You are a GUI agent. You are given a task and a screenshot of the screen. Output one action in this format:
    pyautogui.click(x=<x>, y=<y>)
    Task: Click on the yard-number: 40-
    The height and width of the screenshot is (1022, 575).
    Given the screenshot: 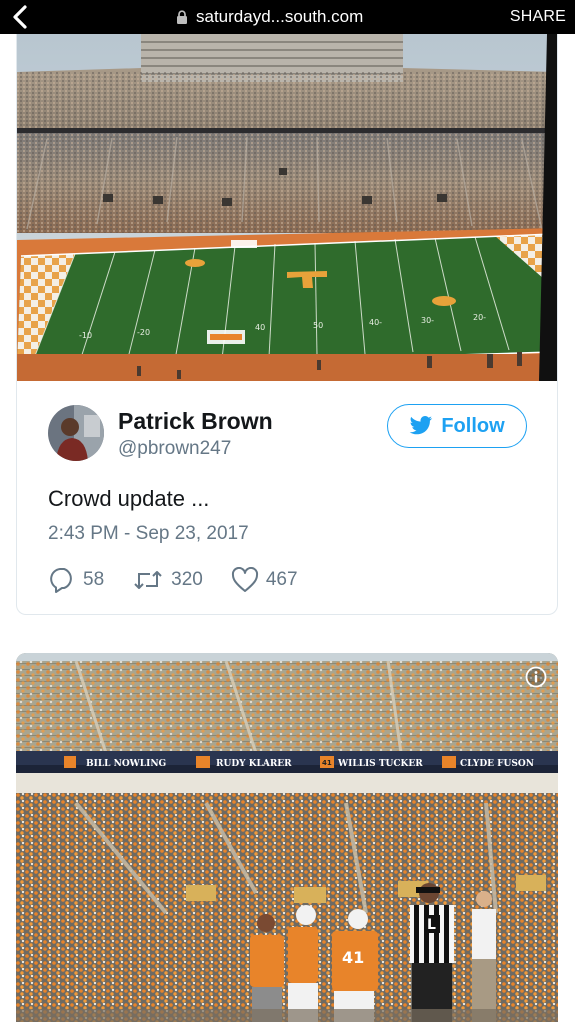 What is the action you would take?
    pyautogui.click(x=375, y=322)
    